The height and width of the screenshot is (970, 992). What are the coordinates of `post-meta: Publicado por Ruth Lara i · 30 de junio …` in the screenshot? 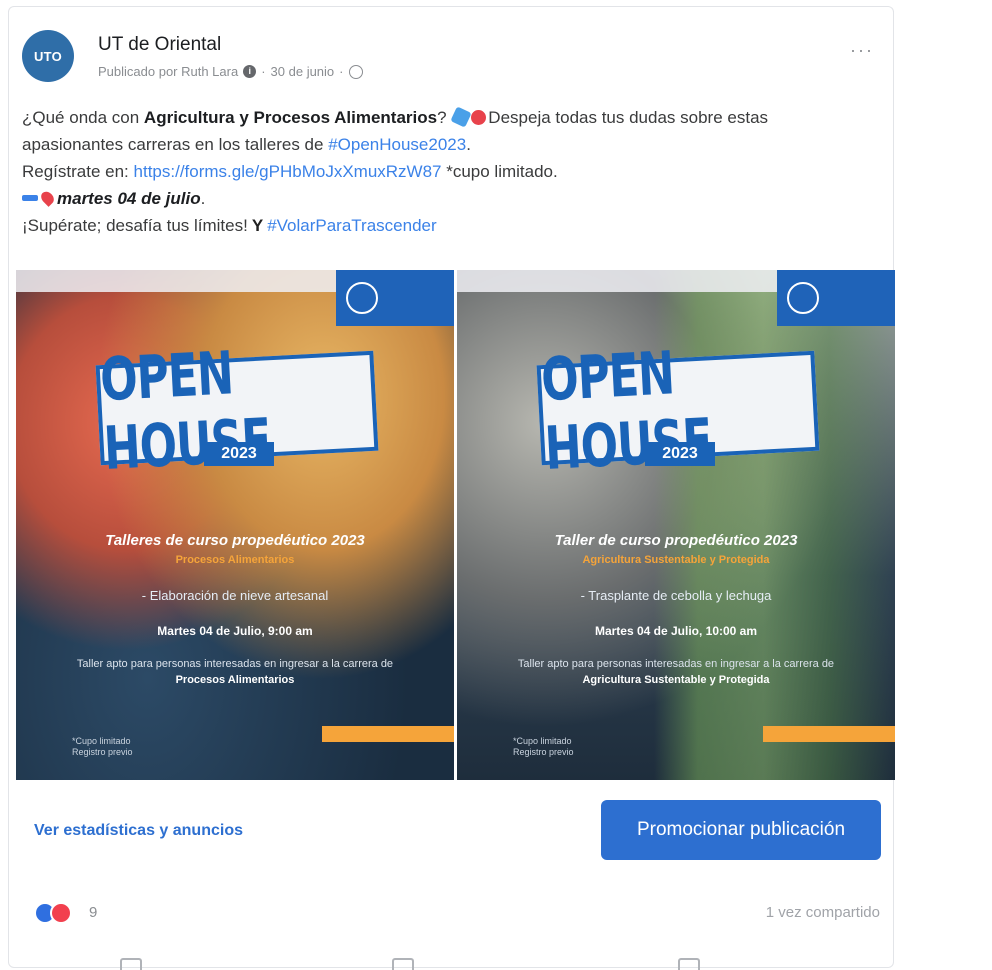 It's located at (230, 71).